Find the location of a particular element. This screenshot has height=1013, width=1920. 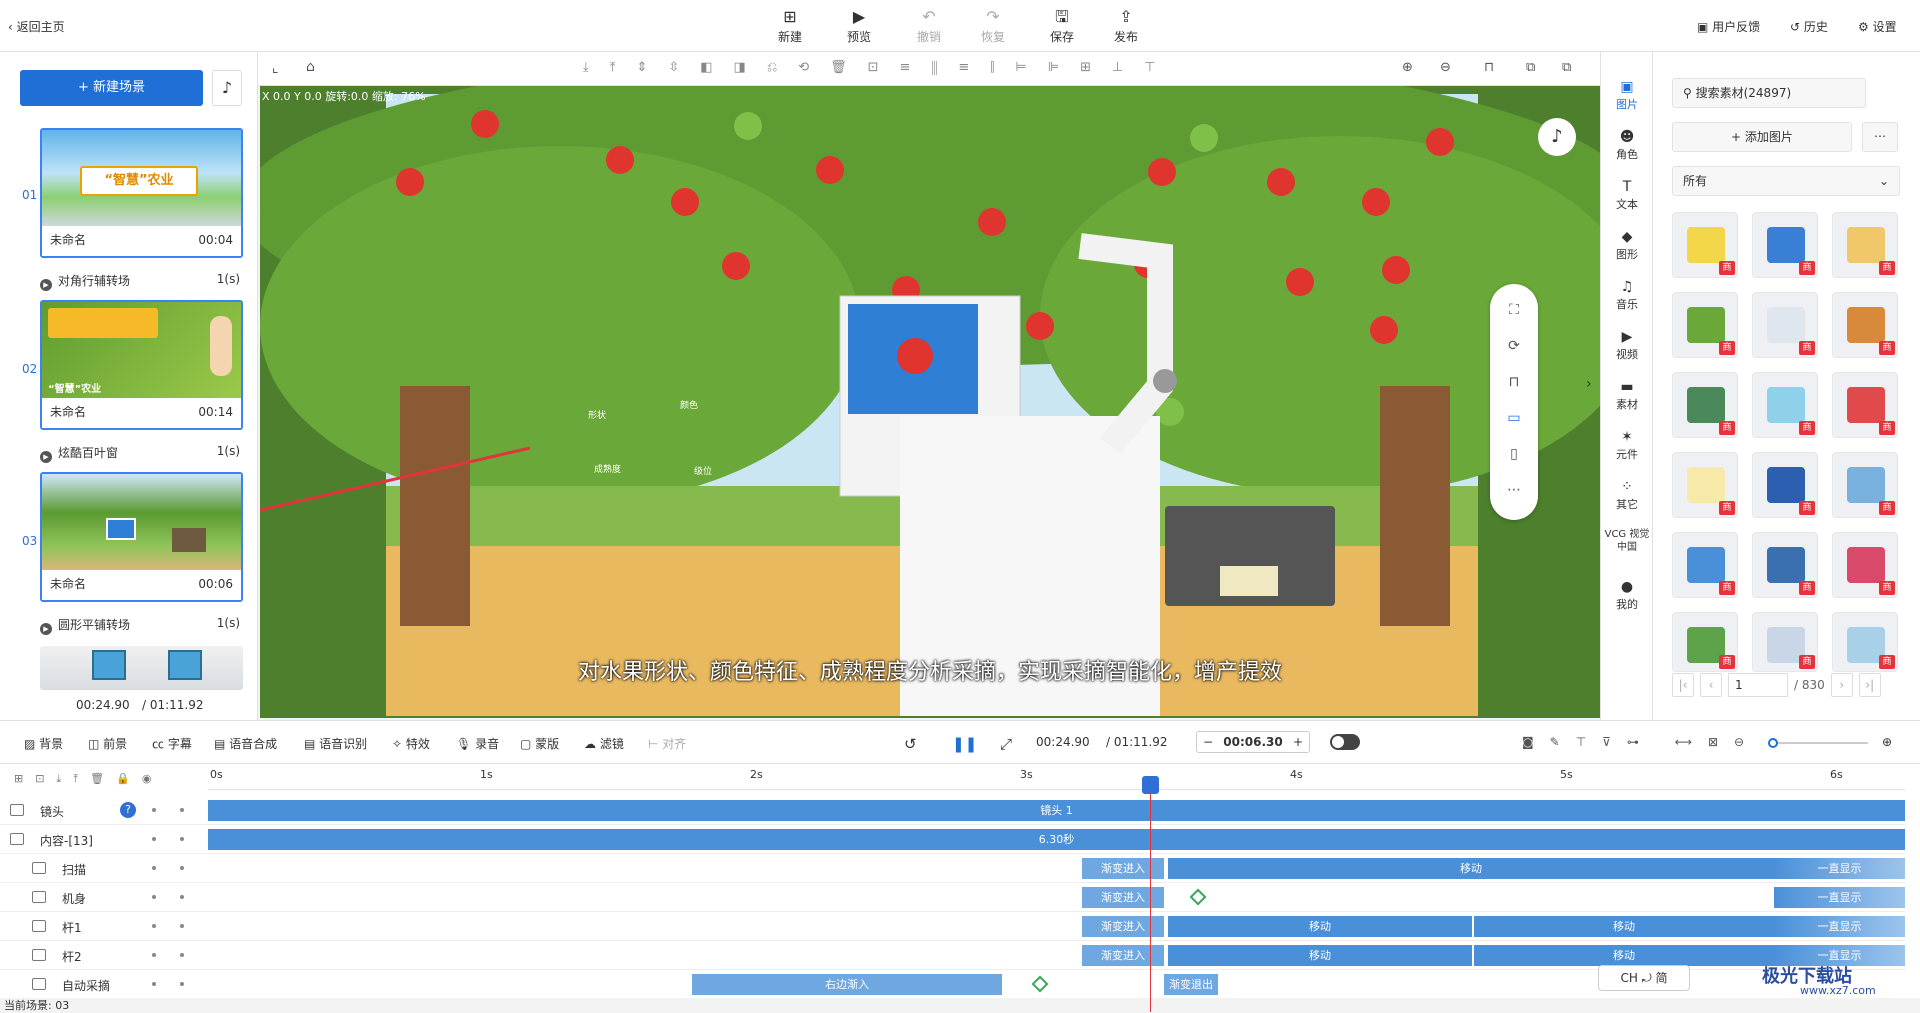

next-page-button: › is located at coordinates (1841, 685).